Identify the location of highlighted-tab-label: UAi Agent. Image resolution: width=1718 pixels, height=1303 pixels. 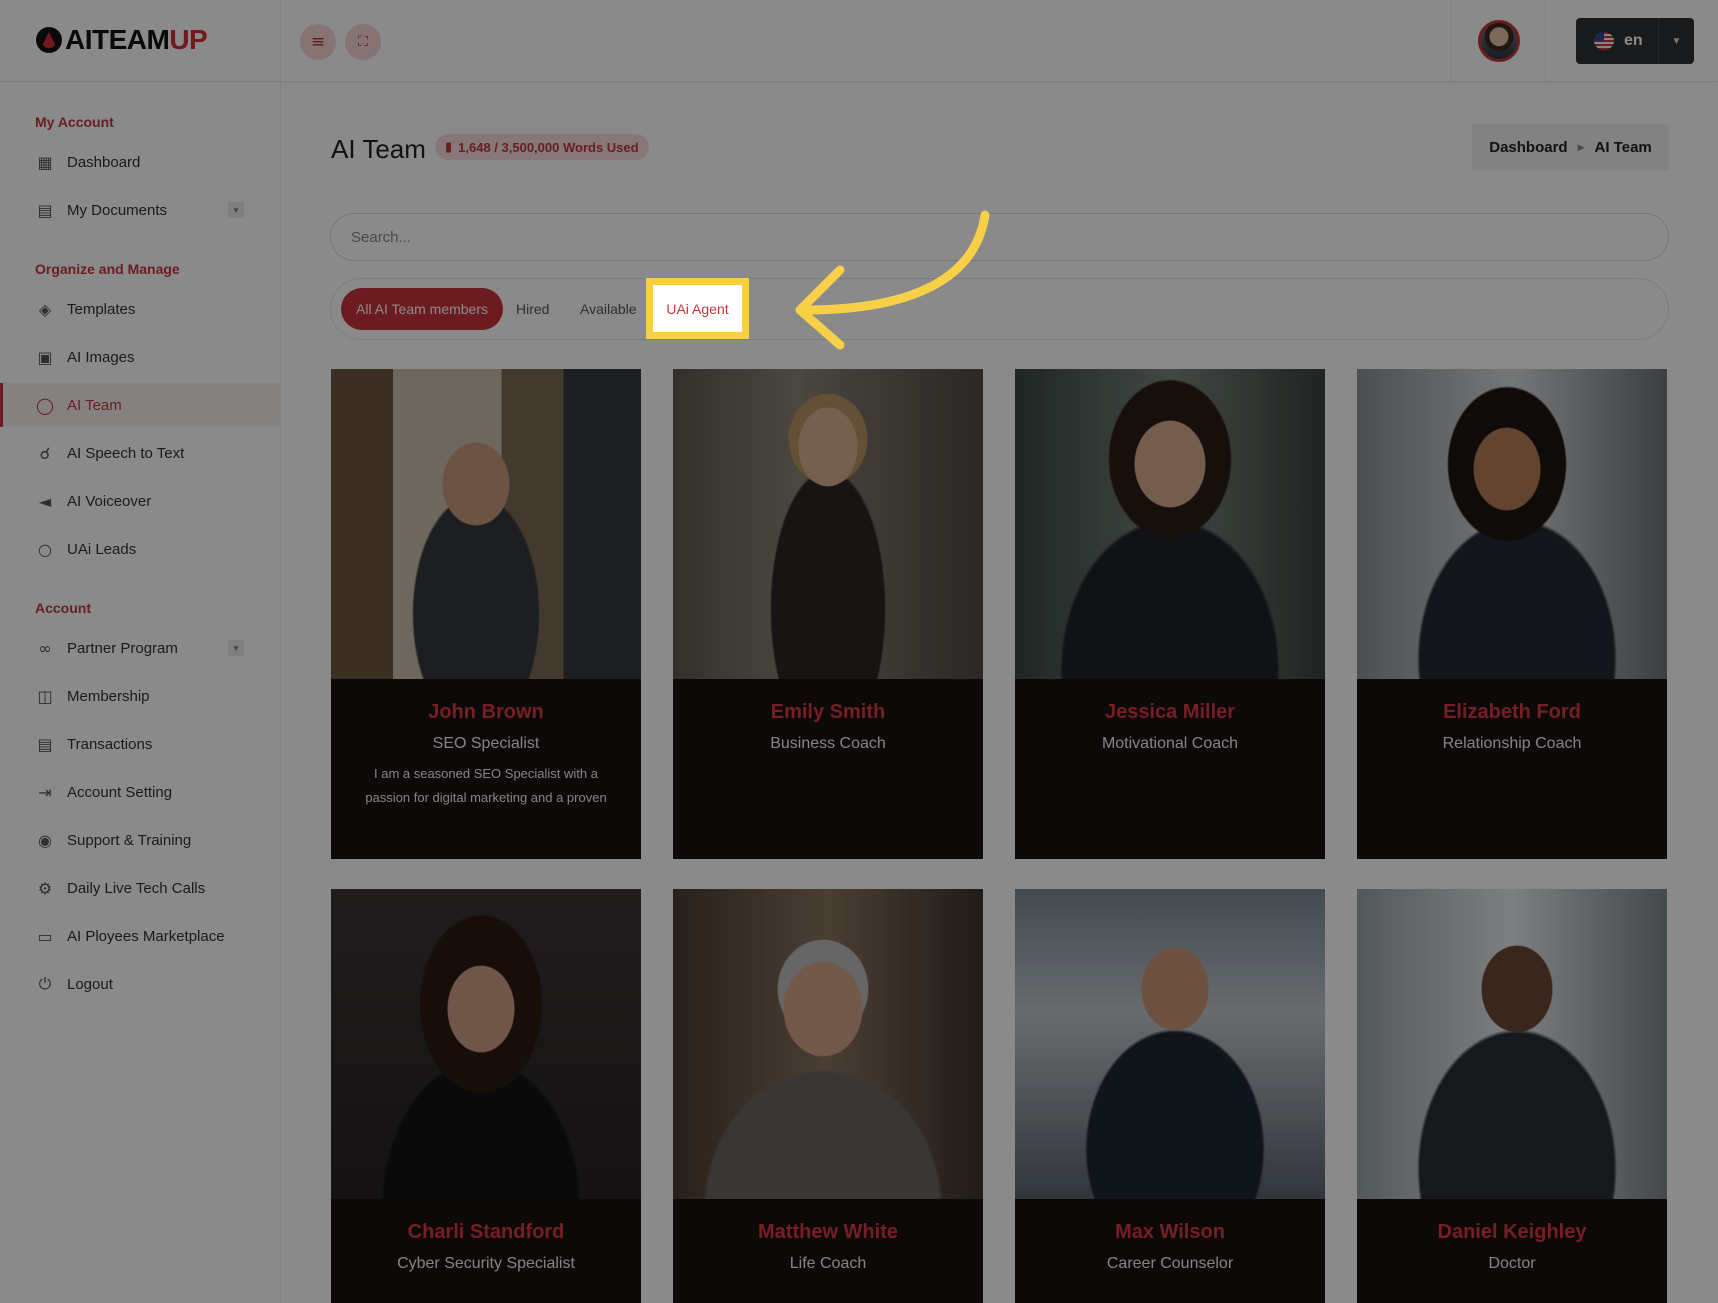
(697, 308).